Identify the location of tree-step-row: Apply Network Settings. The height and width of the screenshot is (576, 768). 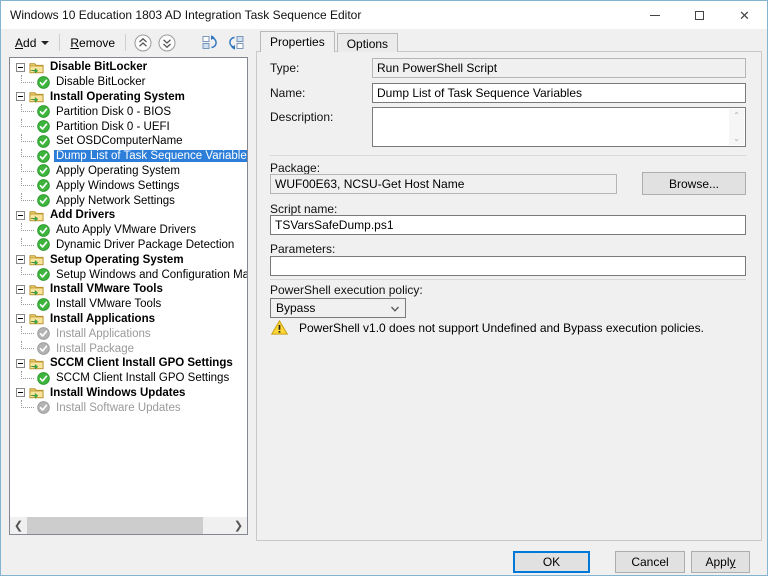
(128, 200).